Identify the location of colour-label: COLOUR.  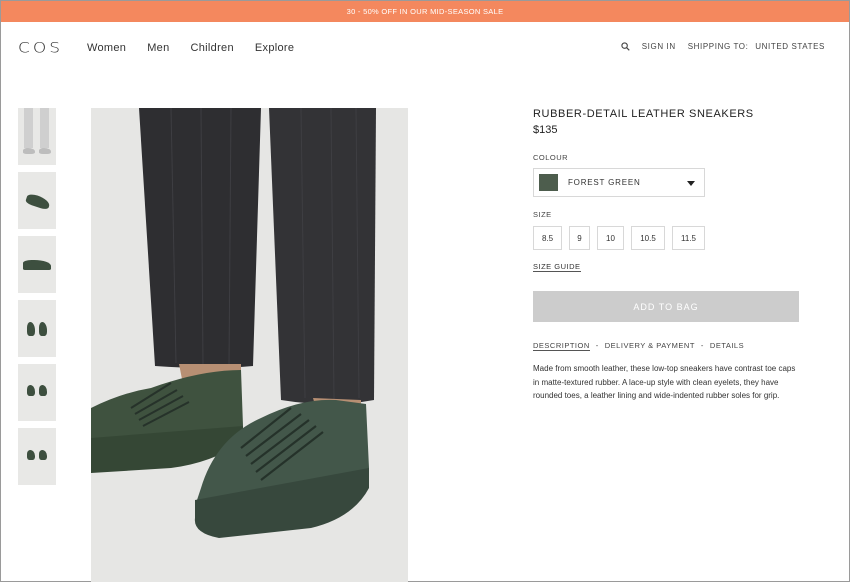
(551, 157).